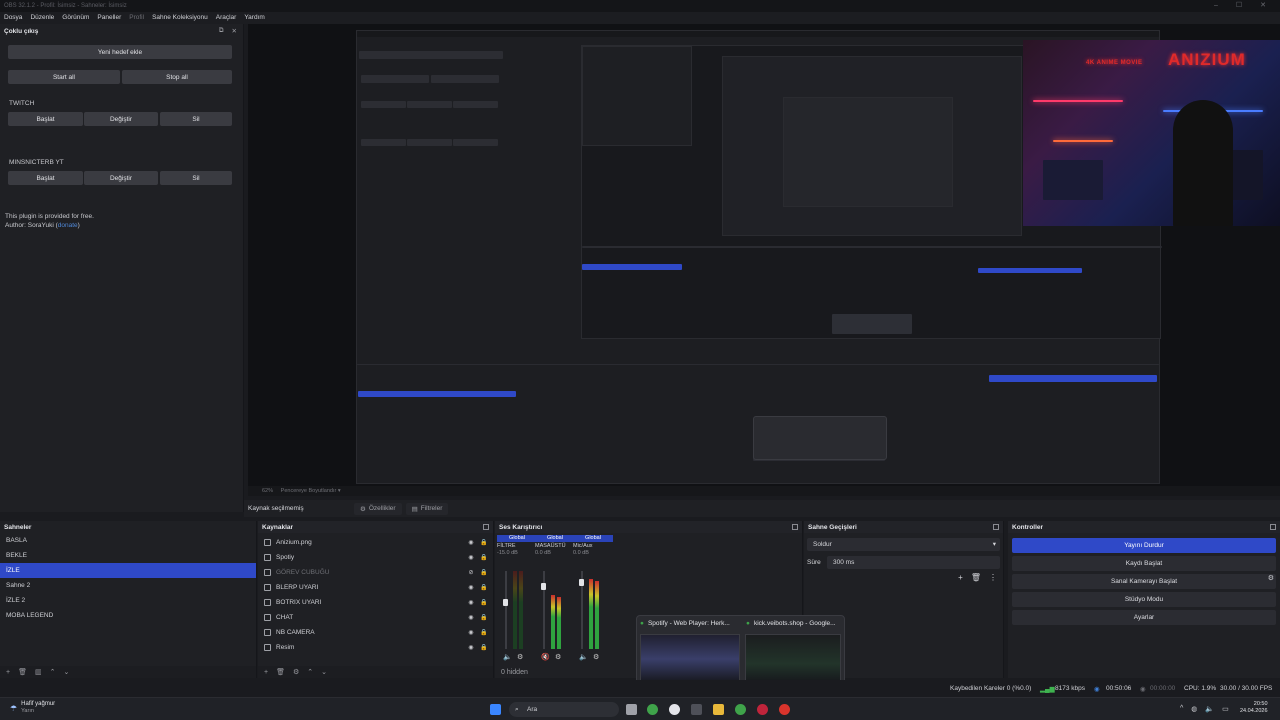 This screenshot has height=720, width=1280. What do you see at coordinates (631, 709) in the screenshot?
I see `task-view-icon` at bounding box center [631, 709].